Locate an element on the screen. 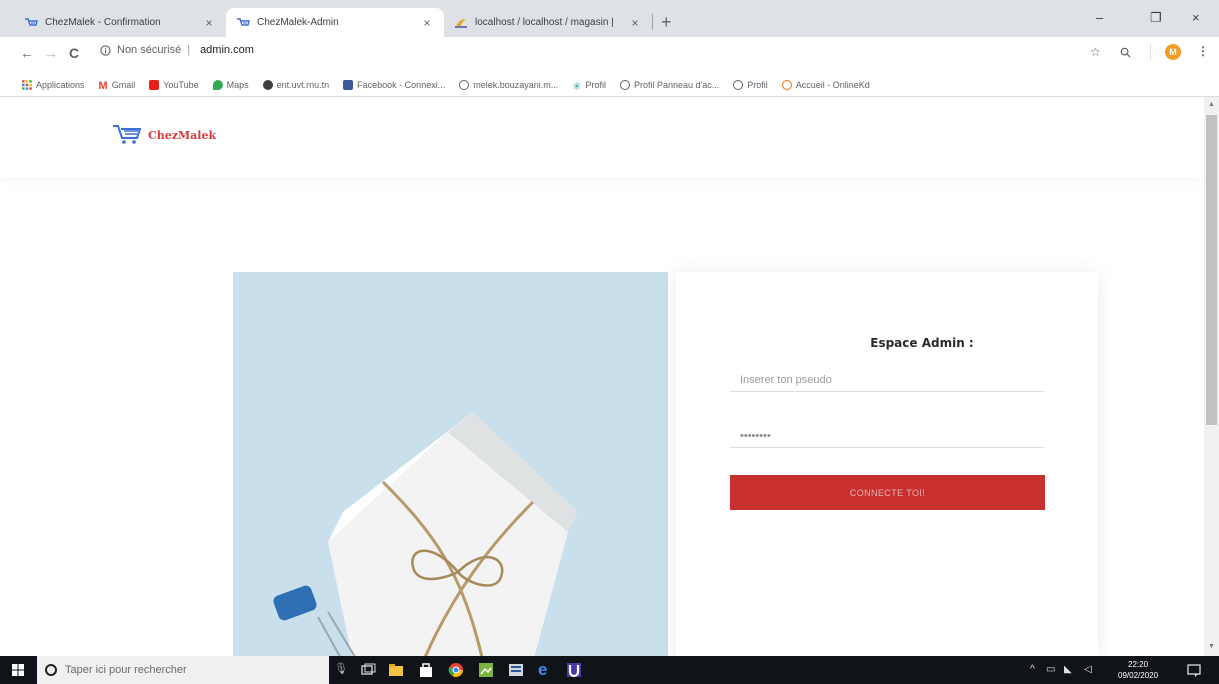 This screenshot has height=684, width=1219. edge-icon: e is located at coordinates (546, 669).